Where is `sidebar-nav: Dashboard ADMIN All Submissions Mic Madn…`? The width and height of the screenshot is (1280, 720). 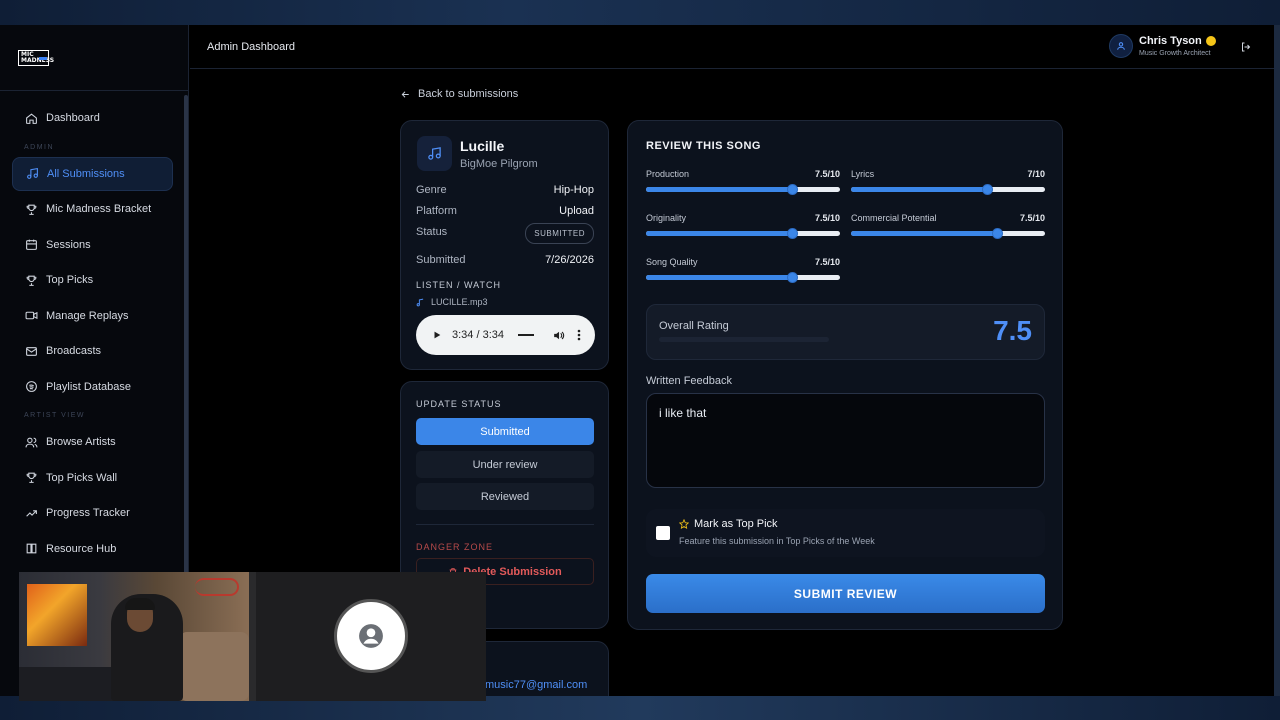
sidebar-nav: Dashboard ADMIN All Submissions Mic Madn… is located at coordinates (92, 334).